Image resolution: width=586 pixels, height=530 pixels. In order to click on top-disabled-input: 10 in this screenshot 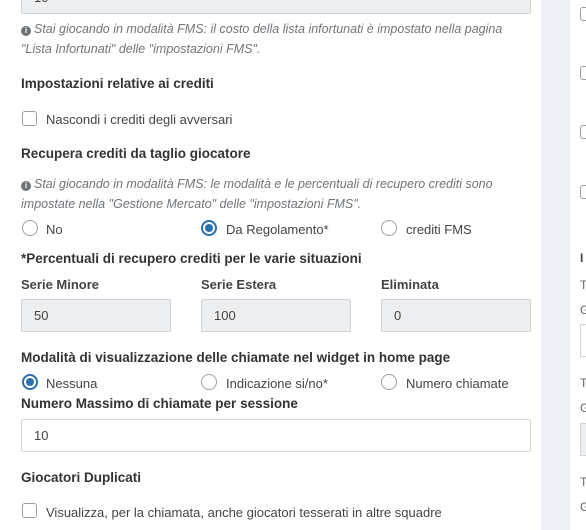, I will do `click(276, 7)`.